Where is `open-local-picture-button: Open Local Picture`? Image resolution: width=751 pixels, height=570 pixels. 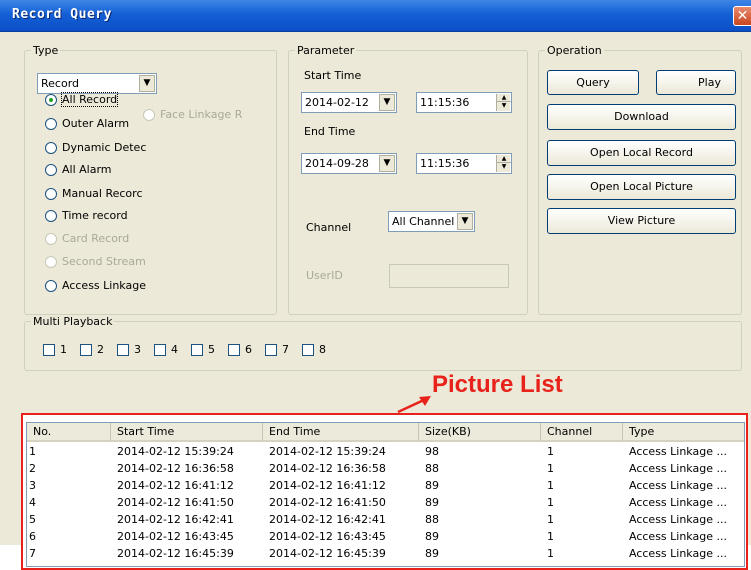 open-local-picture-button: Open Local Picture is located at coordinates (641, 187).